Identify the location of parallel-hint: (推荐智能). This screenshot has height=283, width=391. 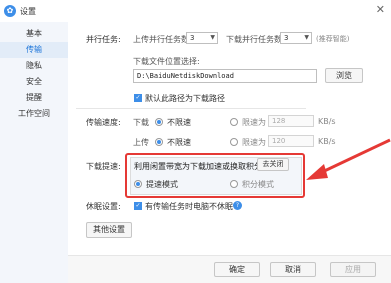
(333, 39).